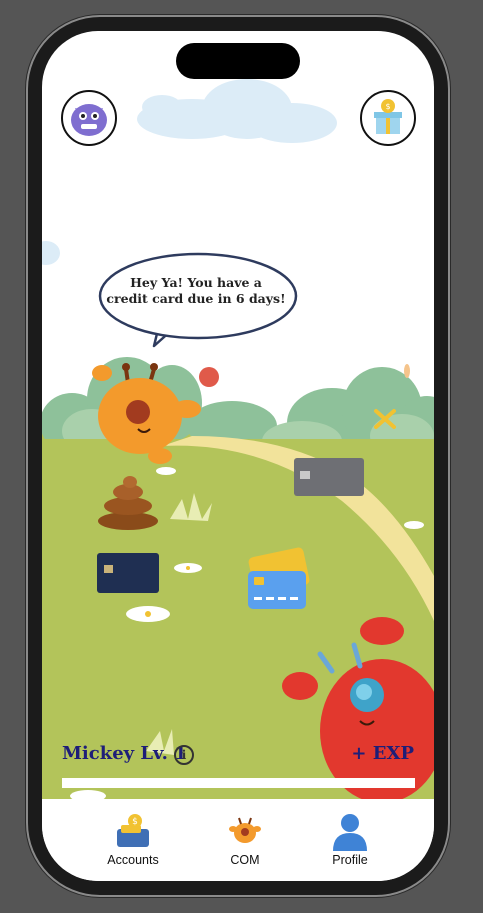 This screenshot has width=483, height=913. What do you see at coordinates (184, 755) in the screenshot?
I see `info-icon: i` at bounding box center [184, 755].